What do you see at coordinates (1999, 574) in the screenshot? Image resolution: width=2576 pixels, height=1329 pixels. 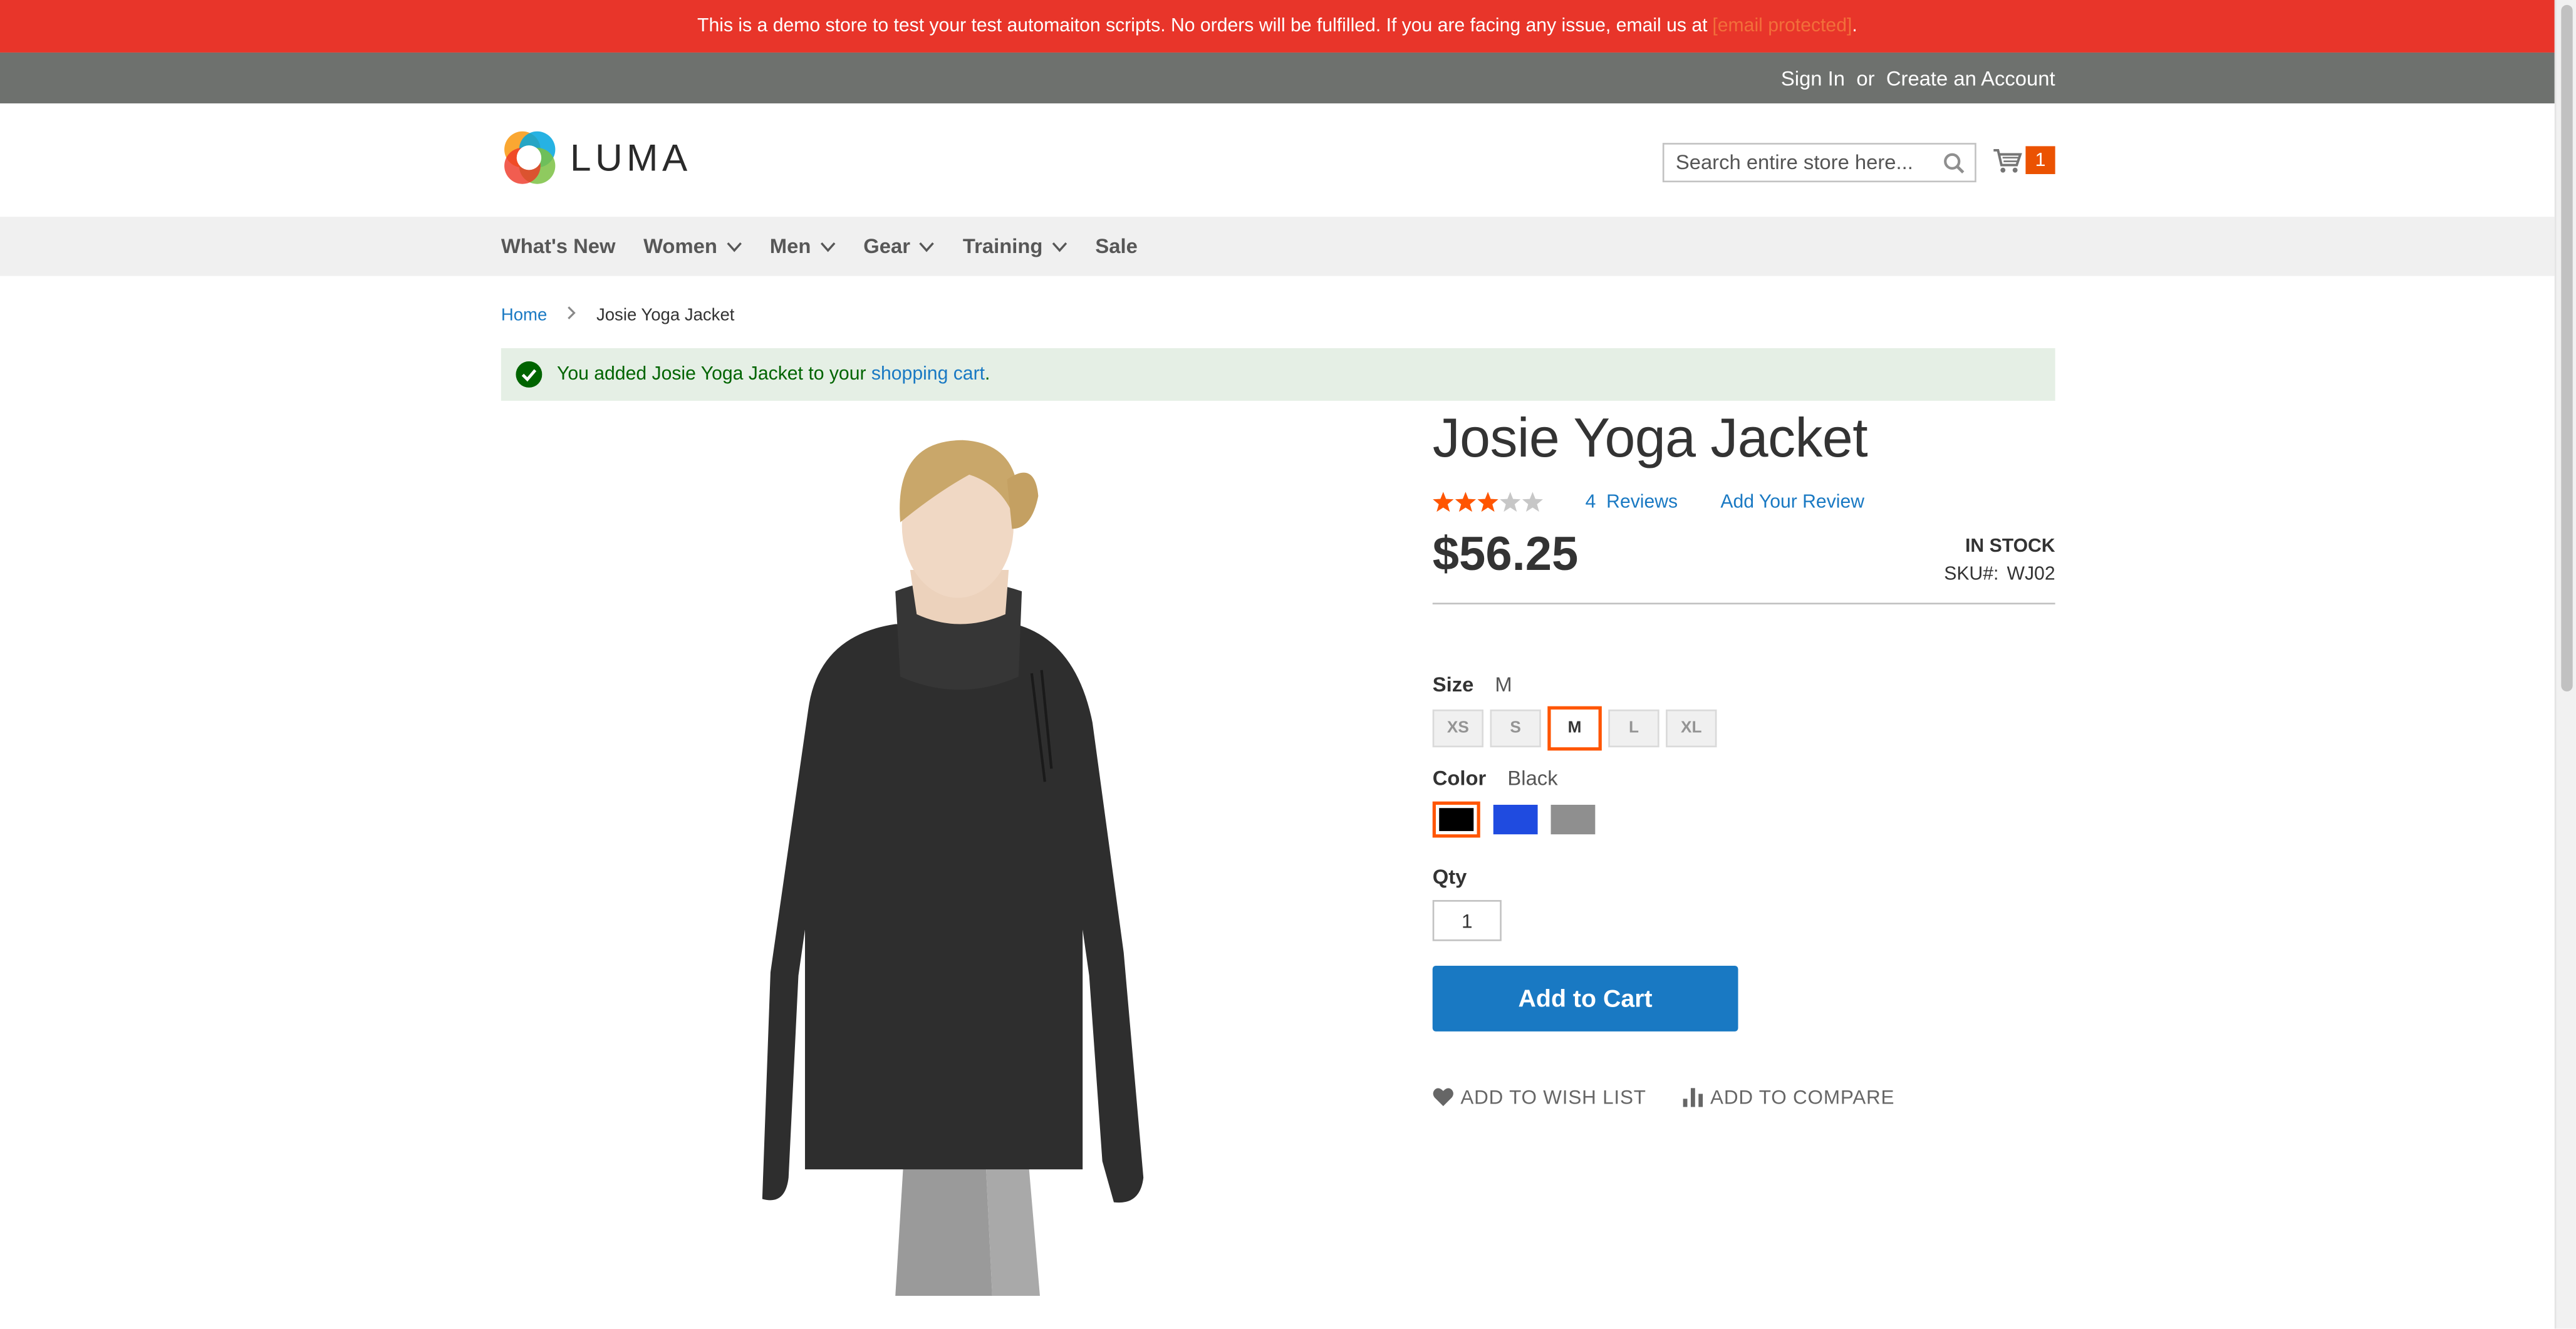 I see `sku-row: SKU#: WJ02` at bounding box center [1999, 574].